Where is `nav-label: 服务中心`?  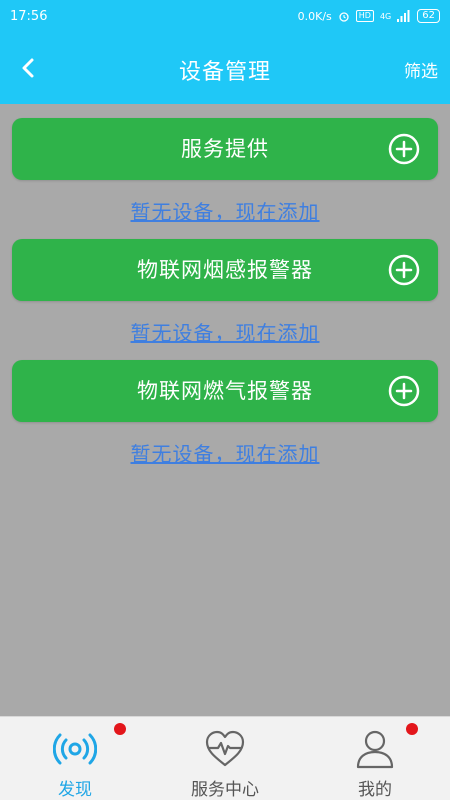
nav-label: 服务中心 is located at coordinates (225, 790).